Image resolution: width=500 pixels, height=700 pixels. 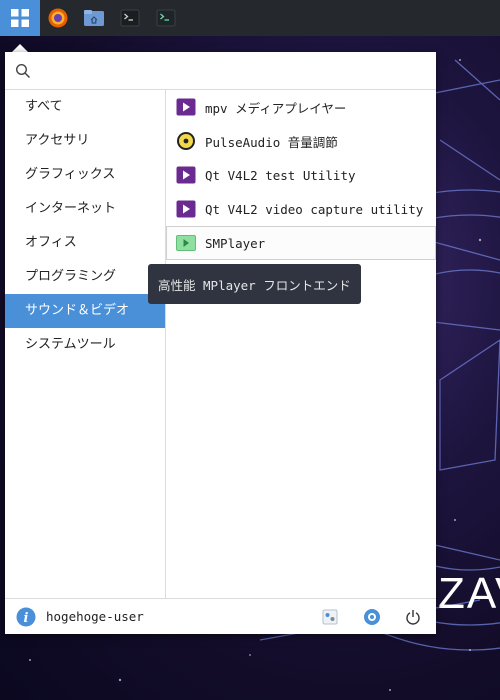 I want to click on speaker-icon, so click(x=186, y=141).